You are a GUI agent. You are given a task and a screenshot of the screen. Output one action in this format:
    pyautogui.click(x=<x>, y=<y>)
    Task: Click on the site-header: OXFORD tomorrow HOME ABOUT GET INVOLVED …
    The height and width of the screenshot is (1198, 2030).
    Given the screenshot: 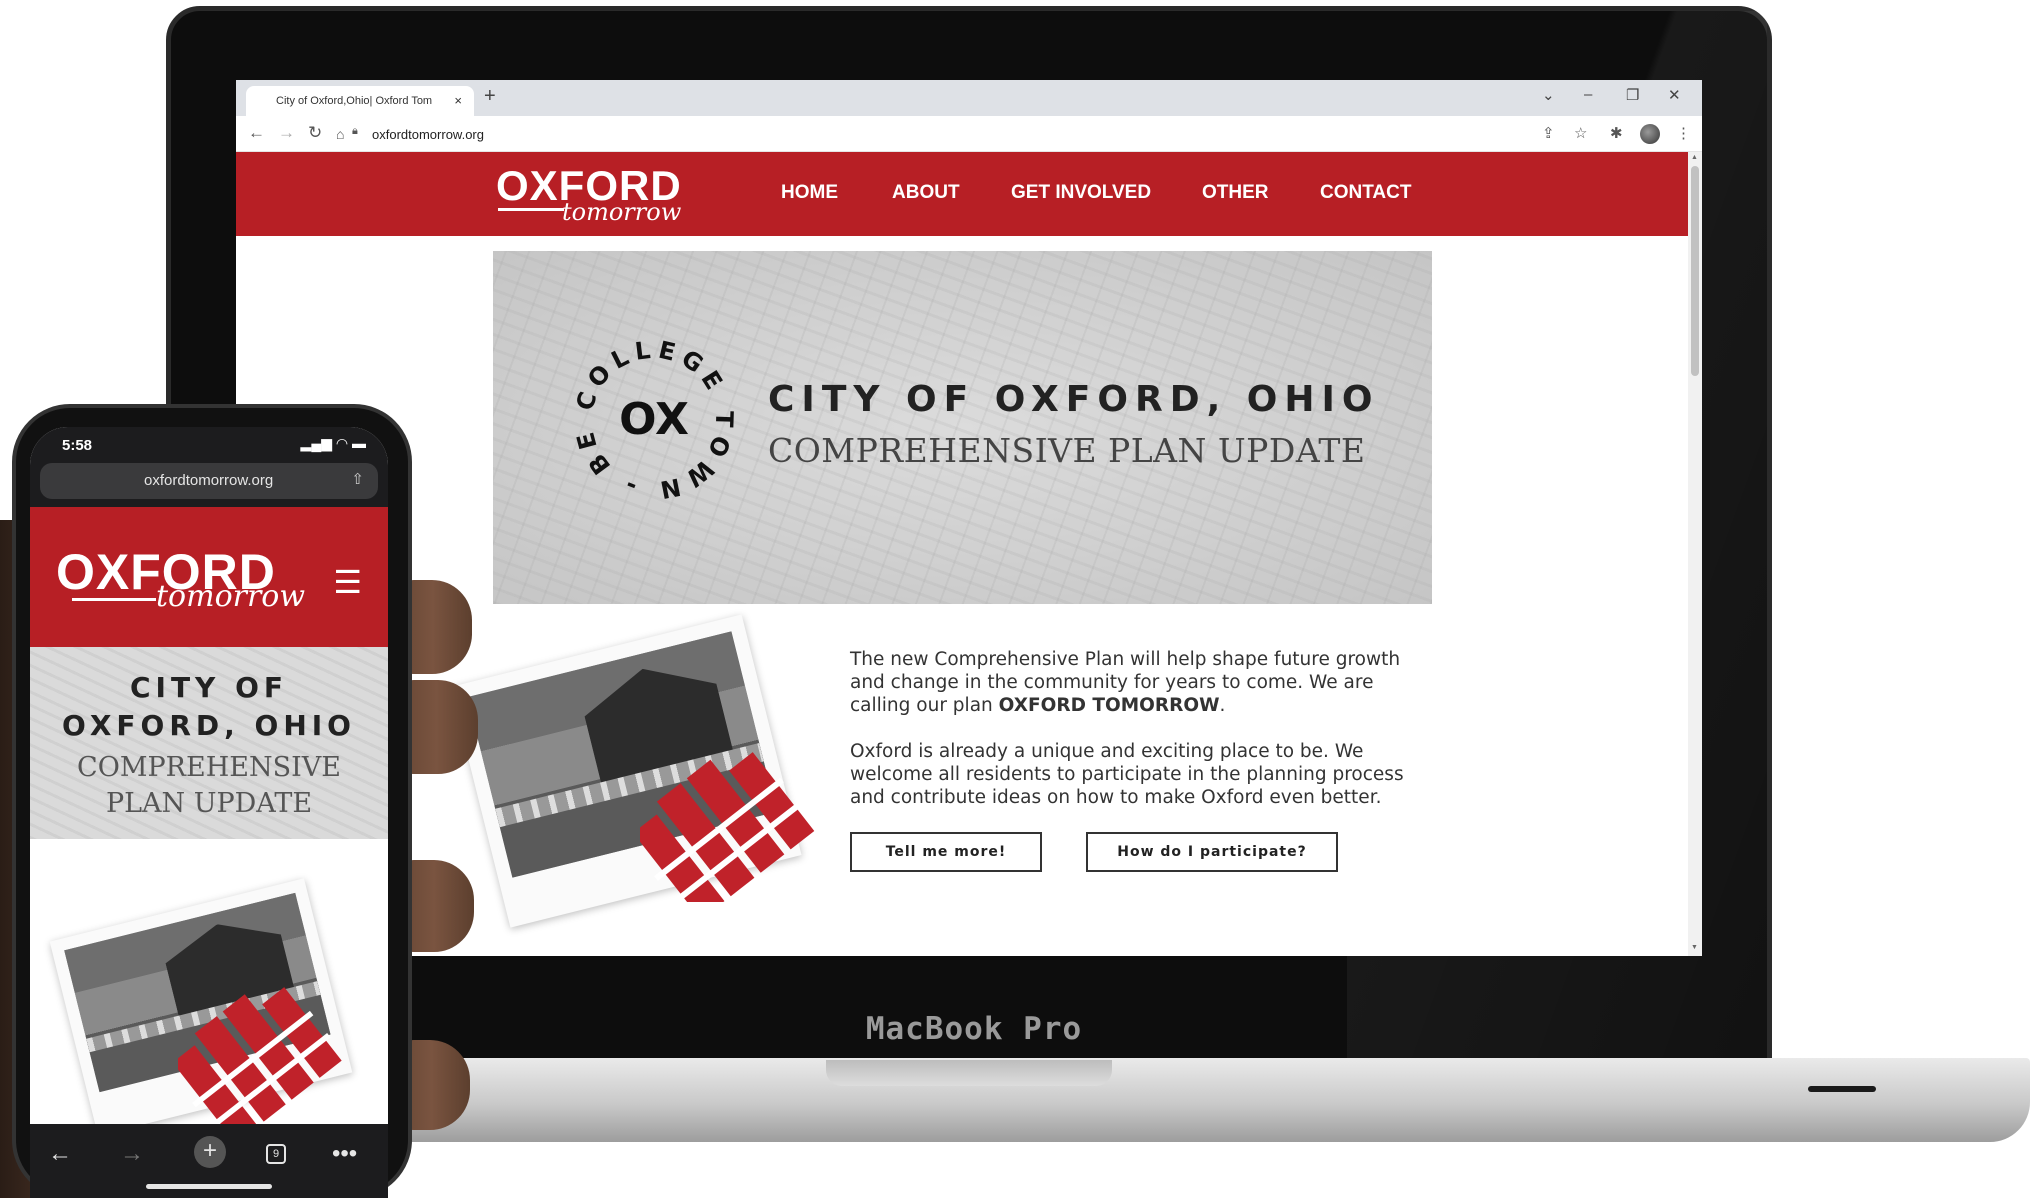 What is the action you would take?
    pyautogui.click(x=962, y=194)
    